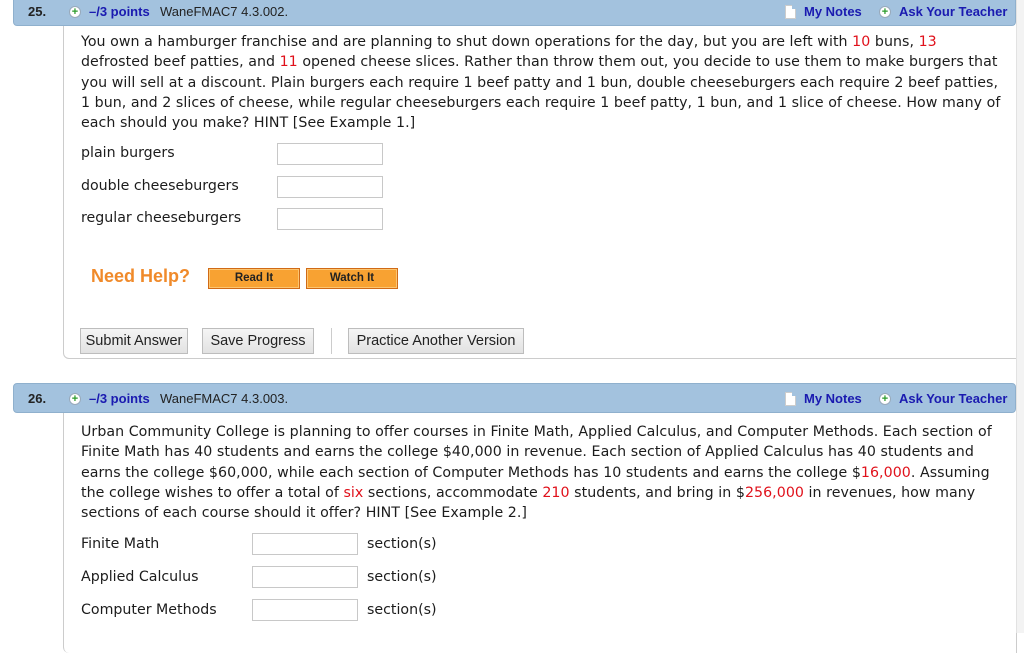 Image resolution: width=1024 pixels, height=653 pixels. I want to click on submit-answer-button: Submit Answer, so click(134, 341).